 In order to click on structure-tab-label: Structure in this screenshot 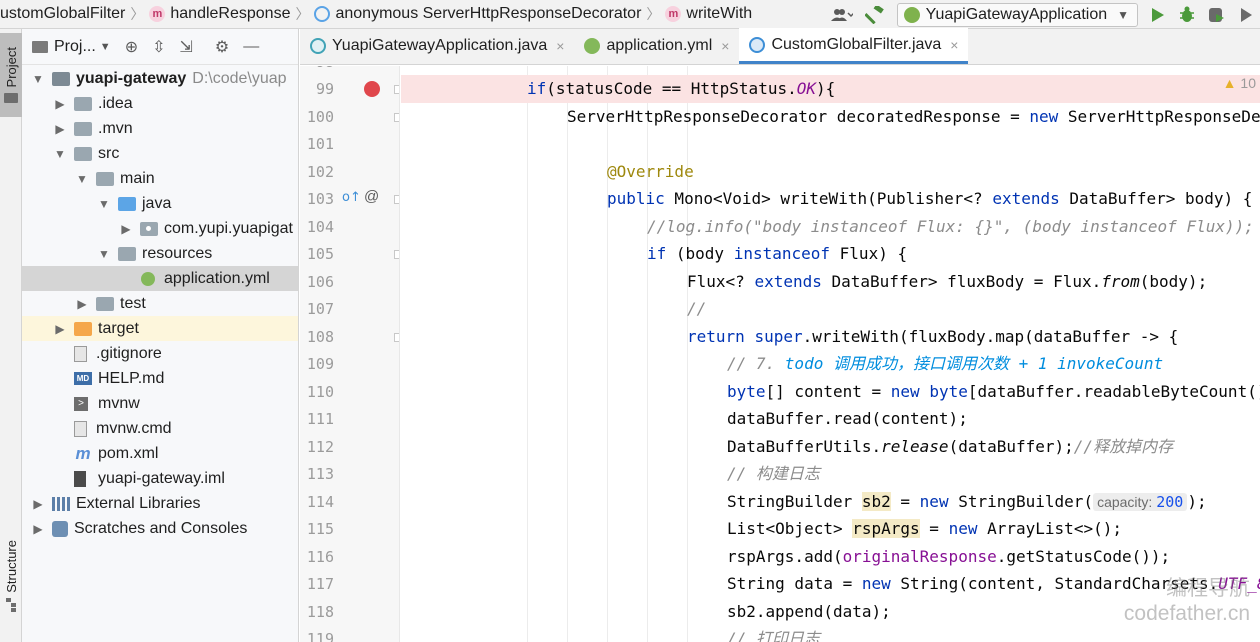, I will do `click(11, 566)`.